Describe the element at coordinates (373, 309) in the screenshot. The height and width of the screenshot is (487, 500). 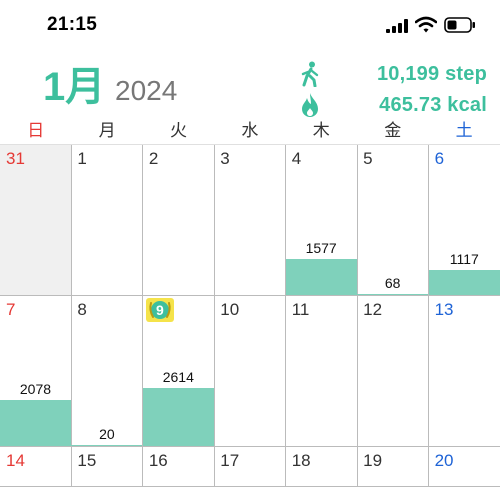
I see `day-number: 12` at that location.